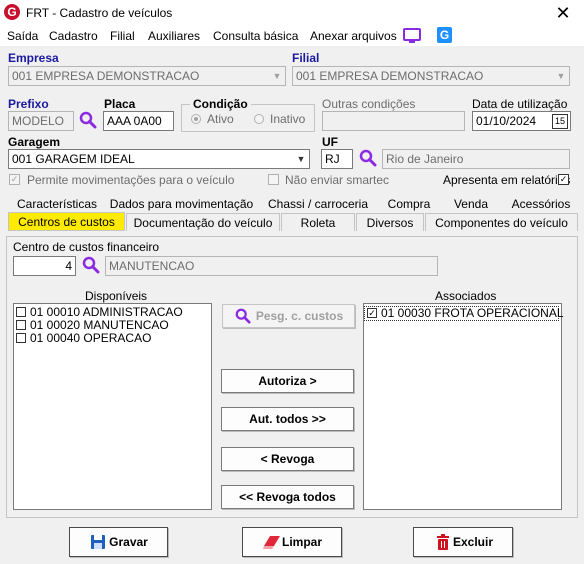 This screenshot has width=584, height=564. What do you see at coordinates (122, 36) in the screenshot?
I see `menu-filial: Filial` at bounding box center [122, 36].